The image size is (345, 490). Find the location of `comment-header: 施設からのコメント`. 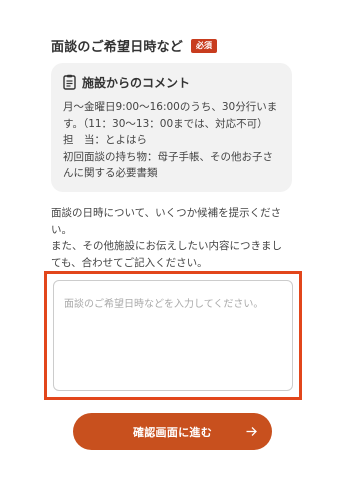

comment-header: 施設からのコメント is located at coordinates (172, 82).